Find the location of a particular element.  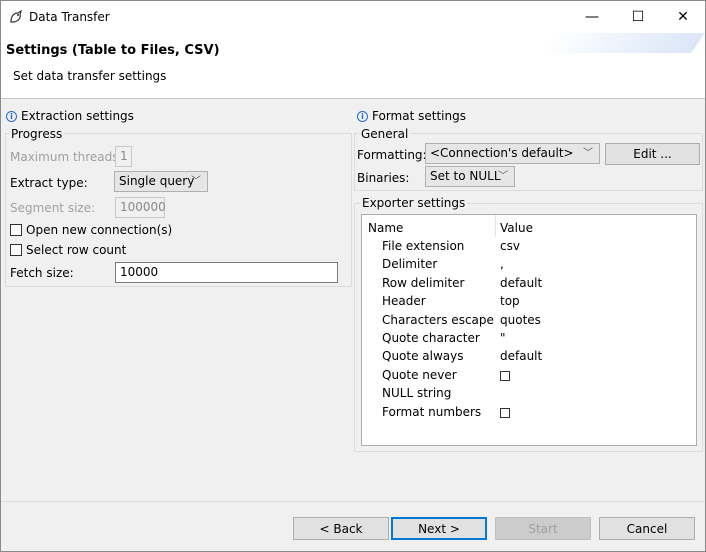

row-name: Header is located at coordinates (404, 301).